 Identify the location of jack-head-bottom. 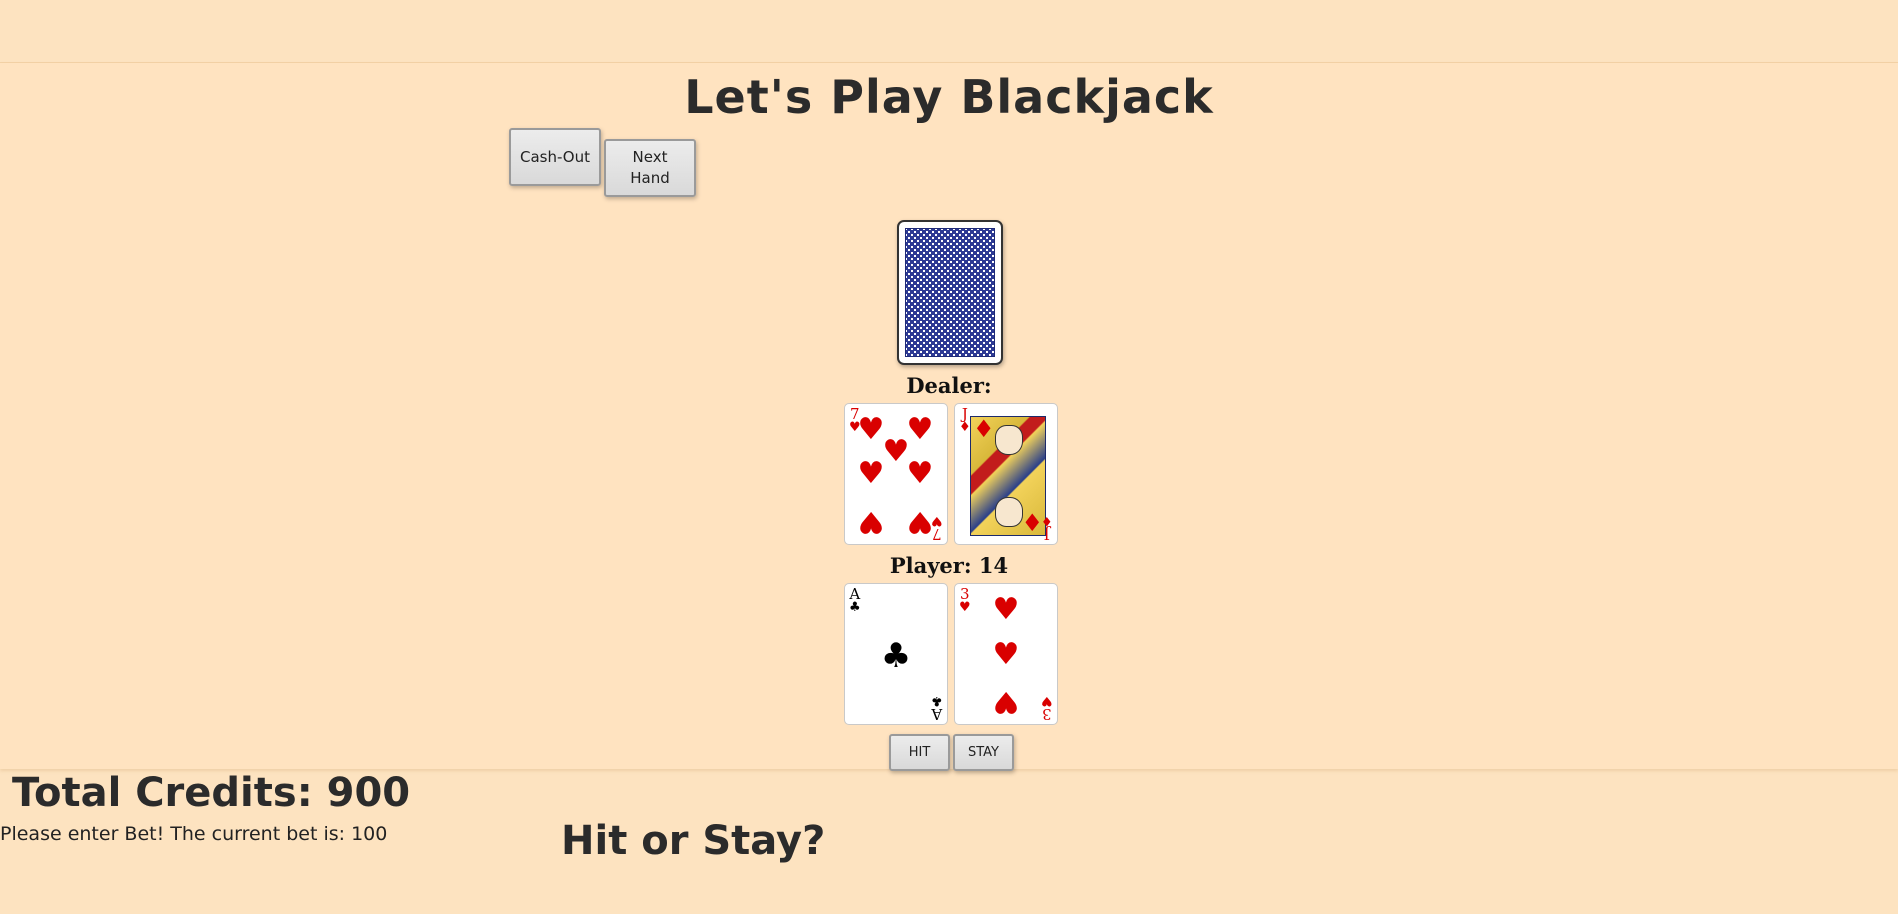
(1009, 512).